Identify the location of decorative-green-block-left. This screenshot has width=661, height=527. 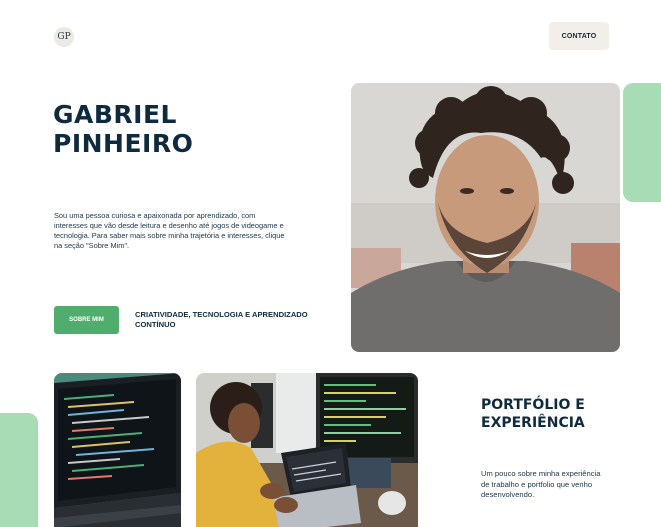
(19, 470).